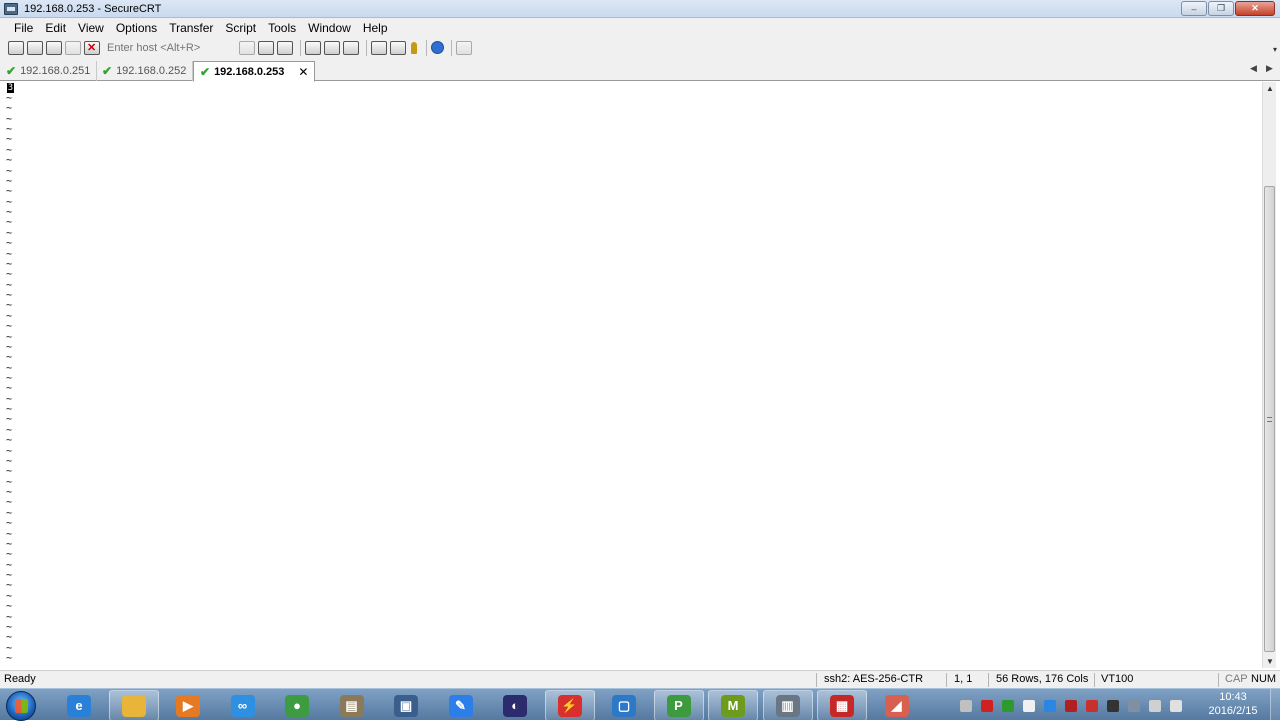  What do you see at coordinates (23, 28) in the screenshot?
I see `menu-file: File` at bounding box center [23, 28].